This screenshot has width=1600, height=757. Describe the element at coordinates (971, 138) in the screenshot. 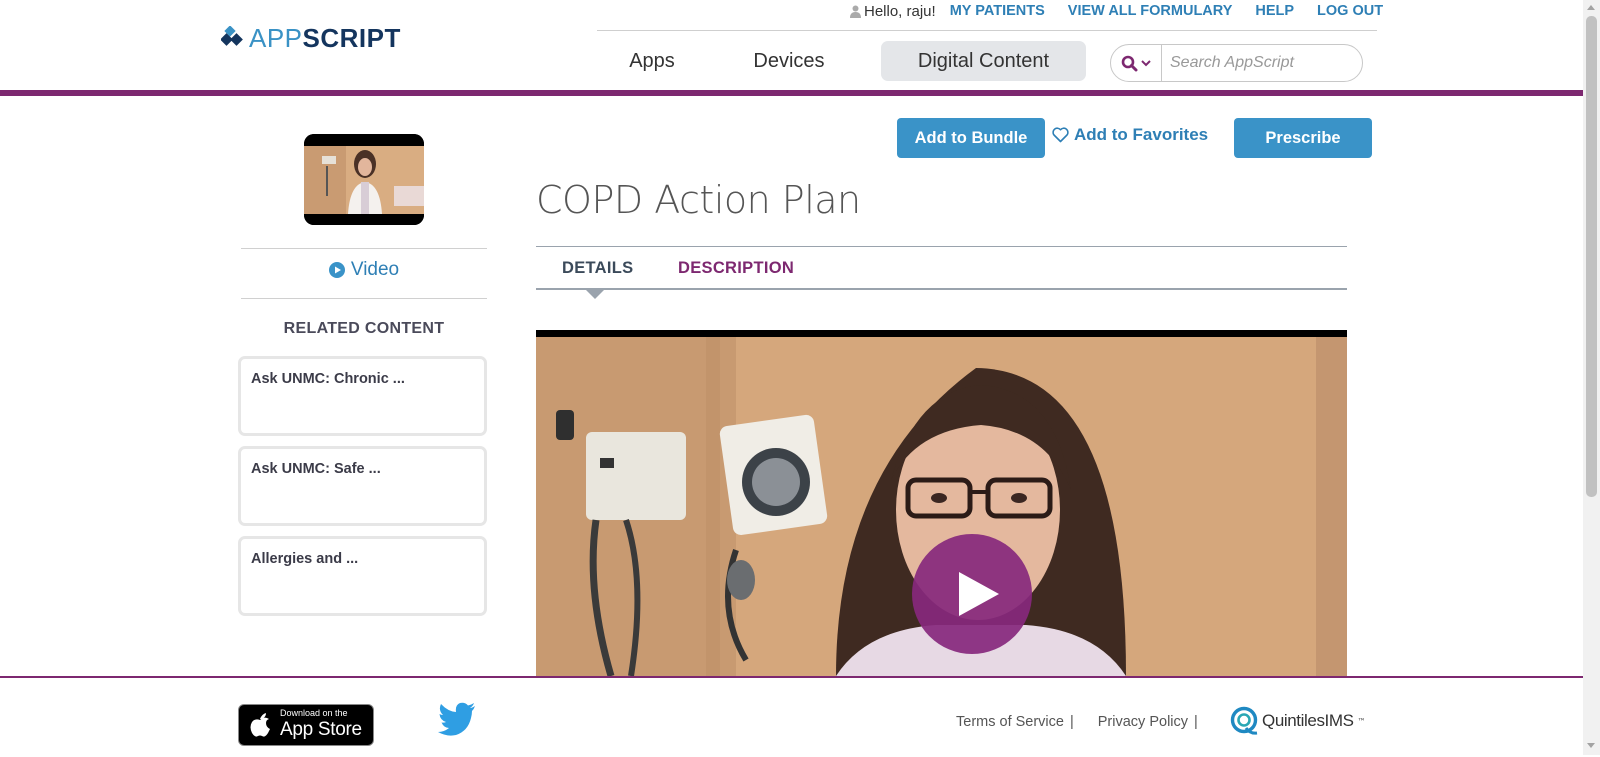

I see `add-to-bundle-button: Add to Bundle` at that location.